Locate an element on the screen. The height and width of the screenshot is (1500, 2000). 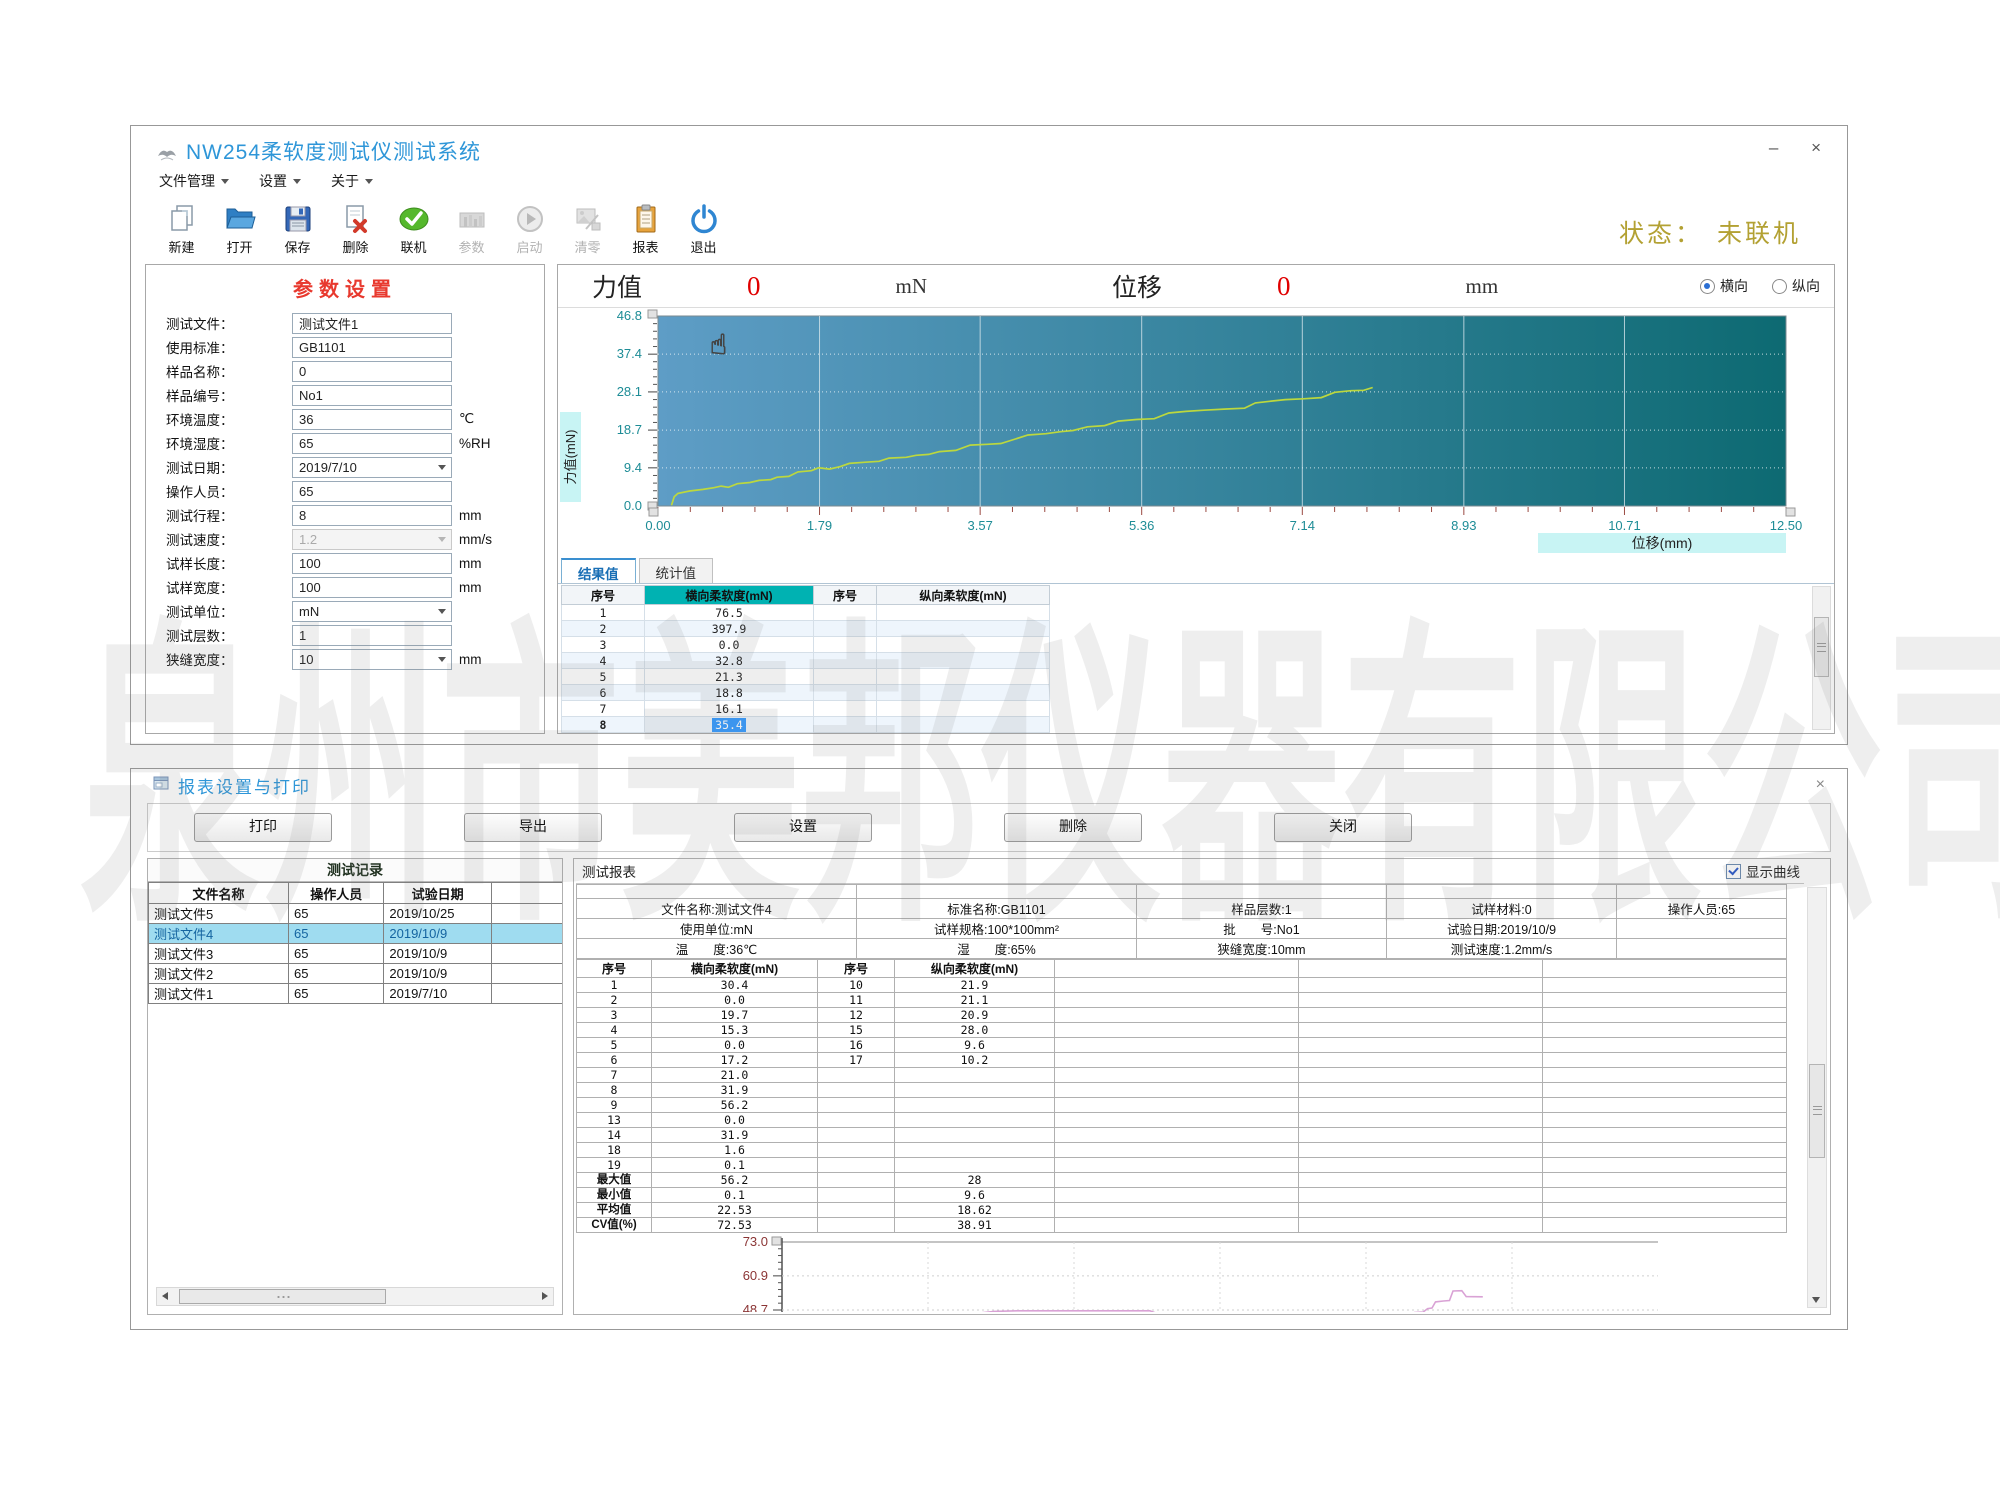
toolbar-save-button: 保存 is located at coordinates (297, 228).